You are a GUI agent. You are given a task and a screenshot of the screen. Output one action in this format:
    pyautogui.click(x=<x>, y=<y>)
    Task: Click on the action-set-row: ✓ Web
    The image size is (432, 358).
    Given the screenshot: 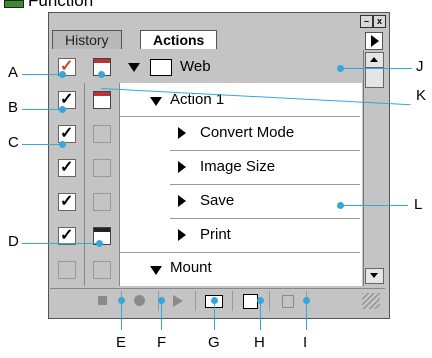 What is the action you would take?
    pyautogui.click(x=206, y=66)
    